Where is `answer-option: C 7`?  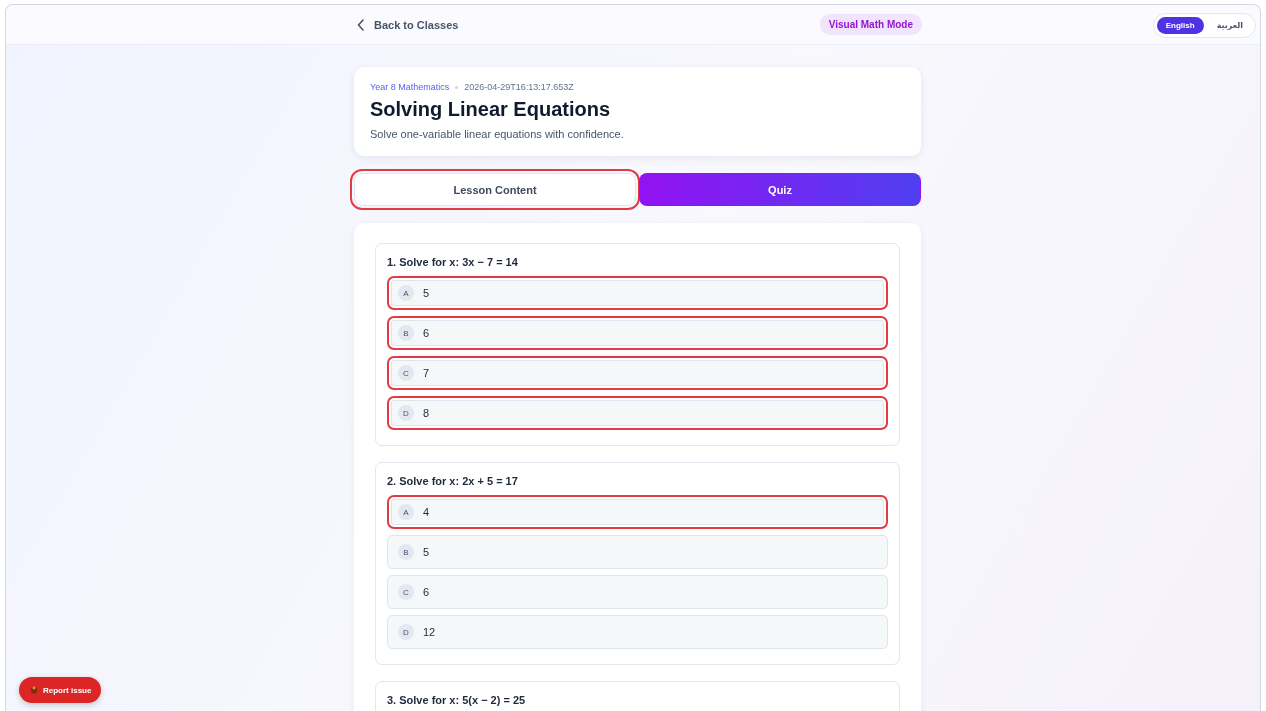
answer-option: C 7 is located at coordinates (637, 373).